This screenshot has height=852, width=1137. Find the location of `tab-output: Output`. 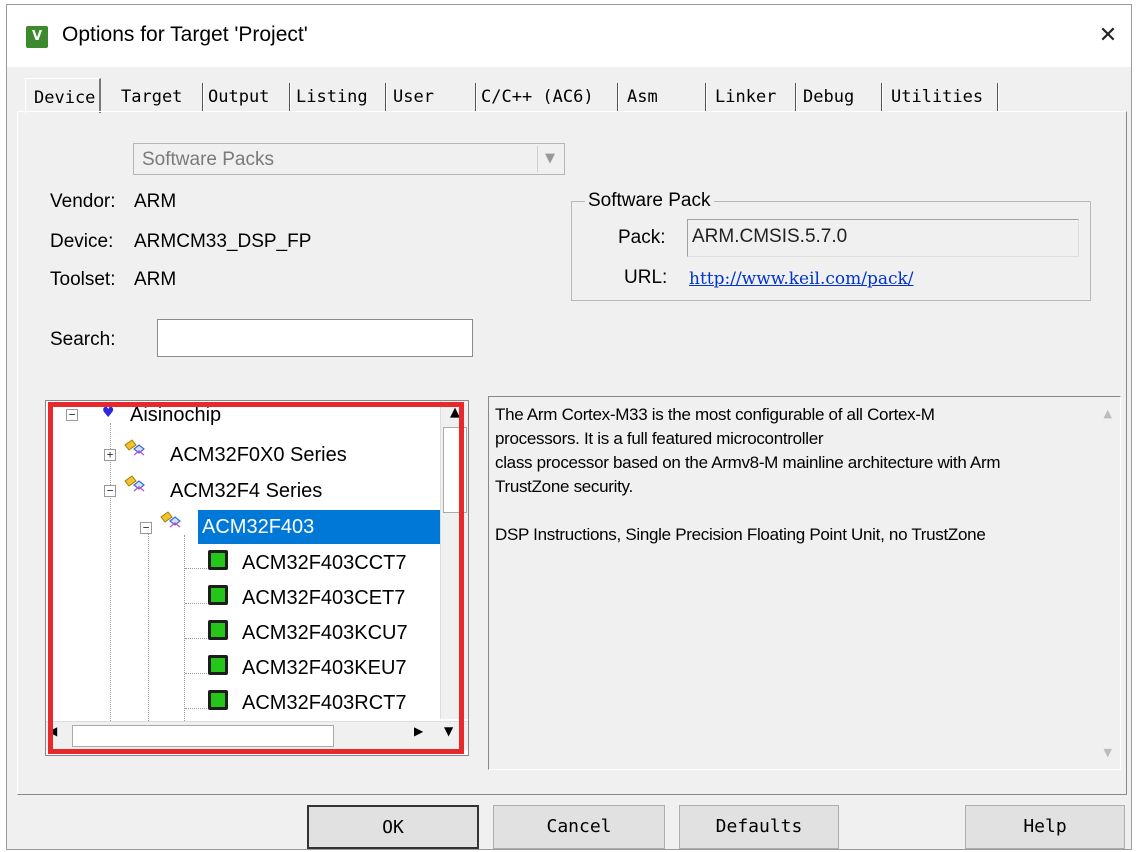

tab-output: Output is located at coordinates (238, 95).